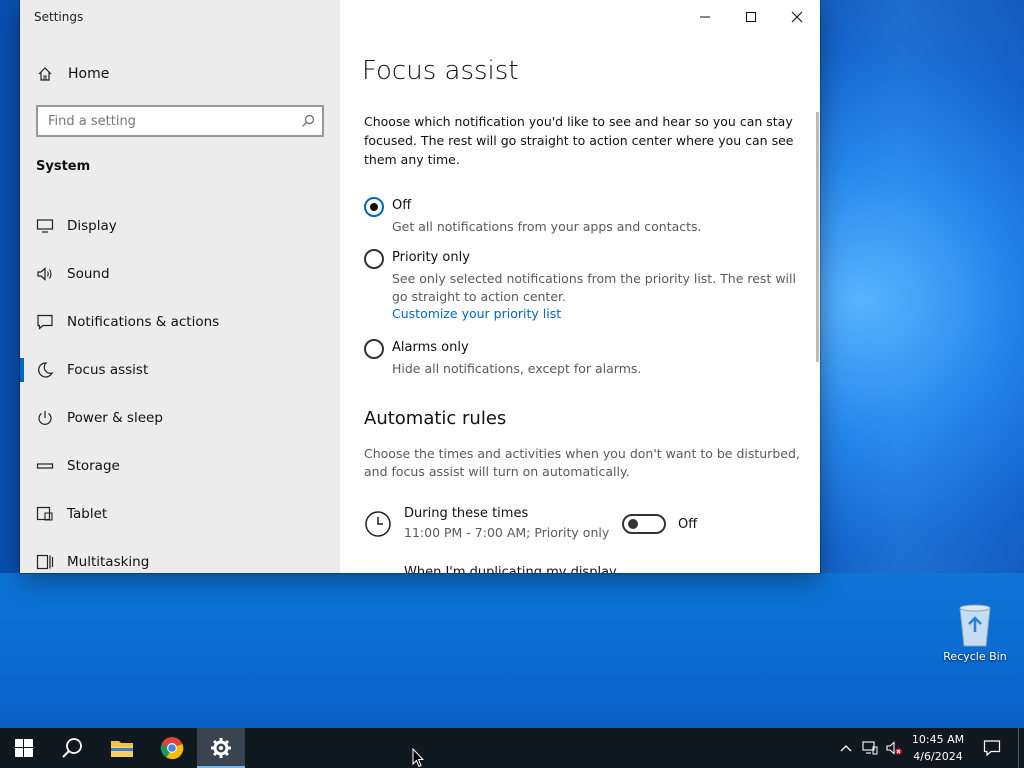  I want to click on radio-off, so click(374, 207).